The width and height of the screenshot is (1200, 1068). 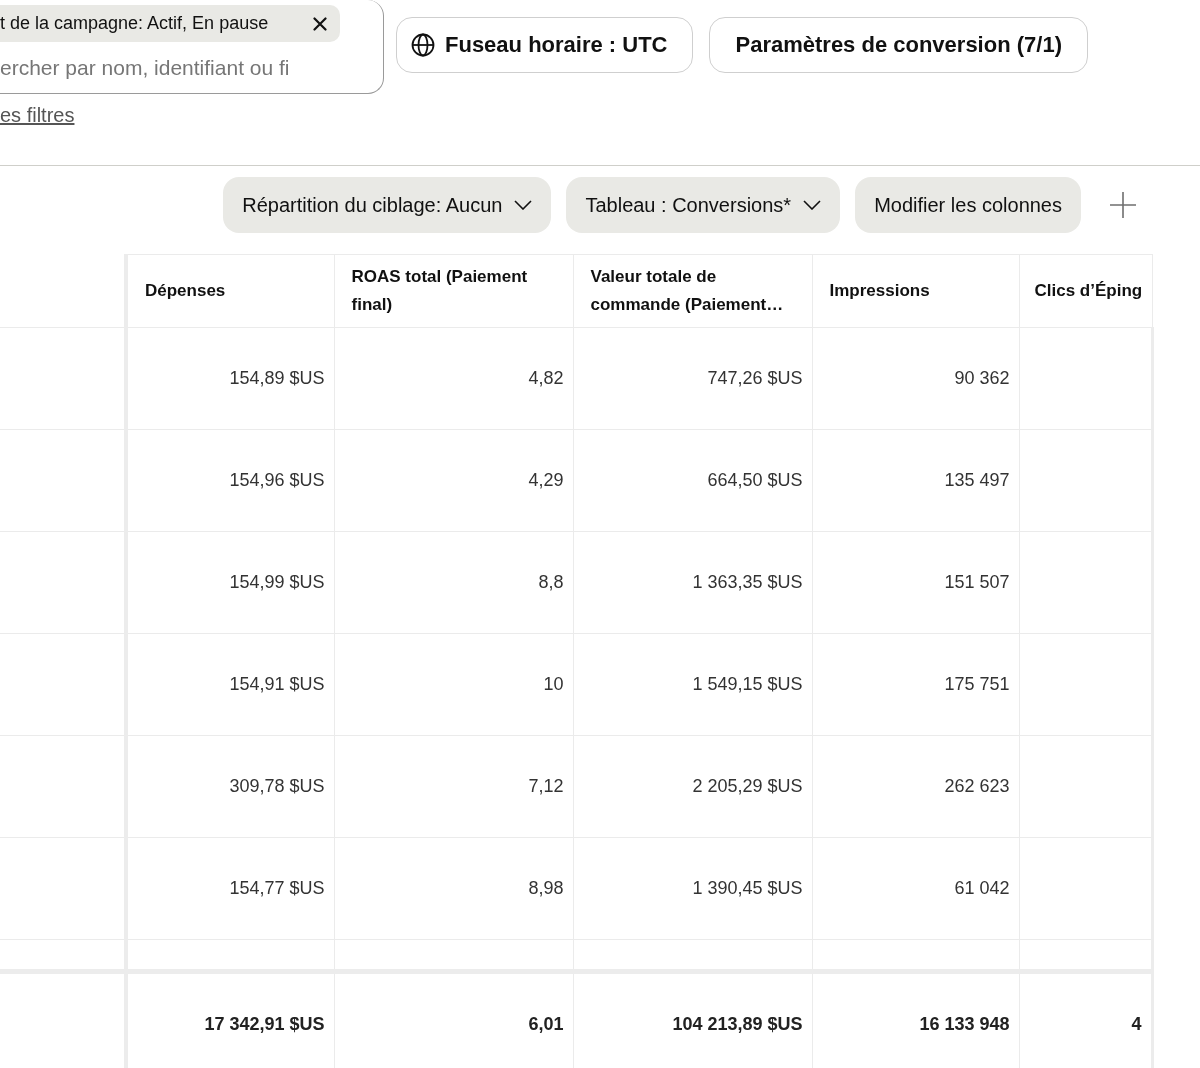 I want to click on table-cell: 2 205,29 $US, so click(x=692, y=786).